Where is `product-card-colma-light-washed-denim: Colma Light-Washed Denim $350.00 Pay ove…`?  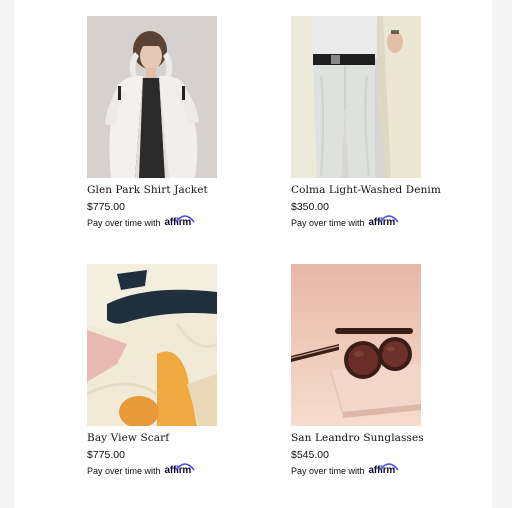
product-card-colma-light-washed-denim: Colma Light-Washed Denim $350.00 Pay ove… is located at coordinates (366, 122).